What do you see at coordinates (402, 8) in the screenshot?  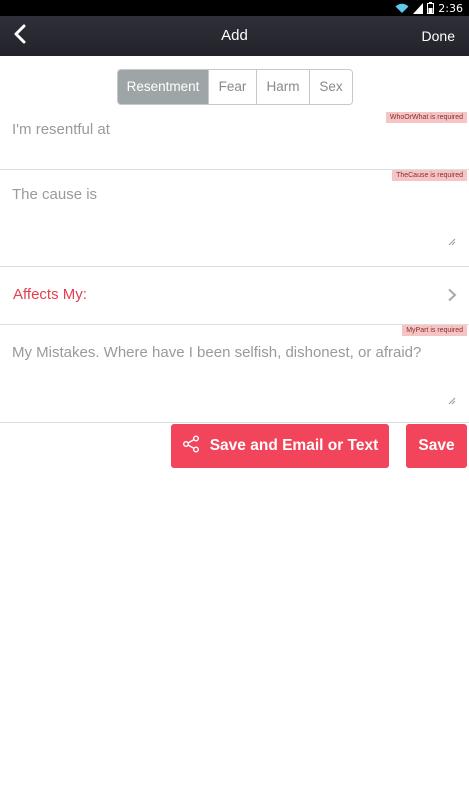 I see `wifi-icon` at bounding box center [402, 8].